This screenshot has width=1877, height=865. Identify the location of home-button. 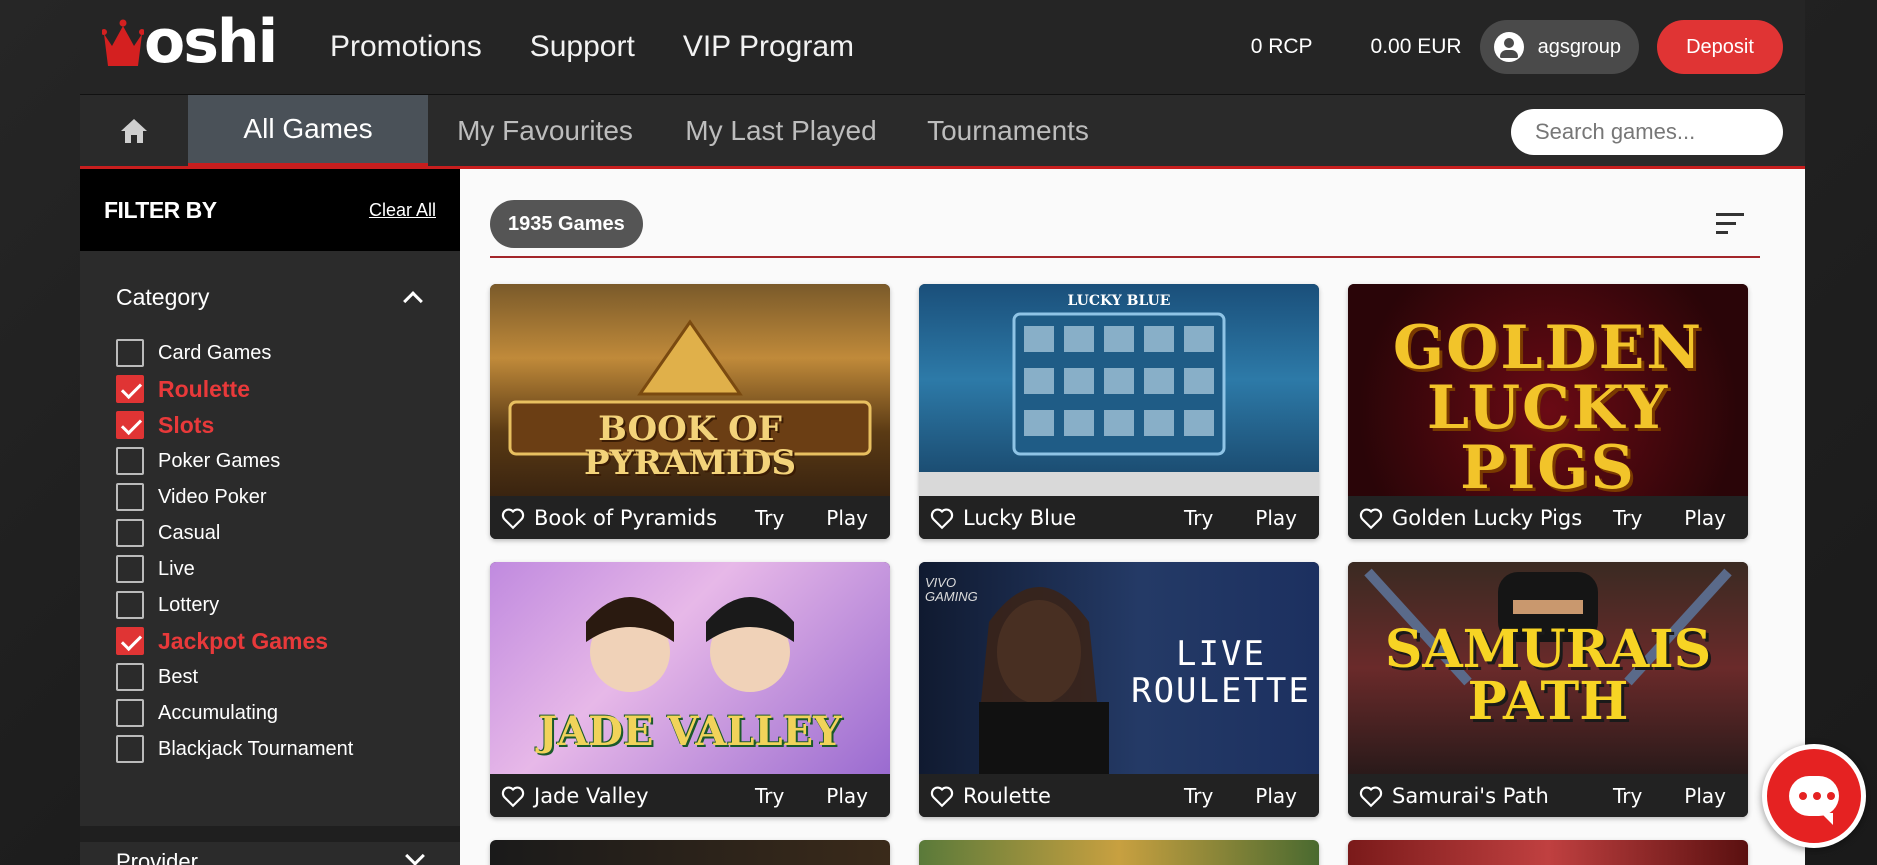
(134, 130).